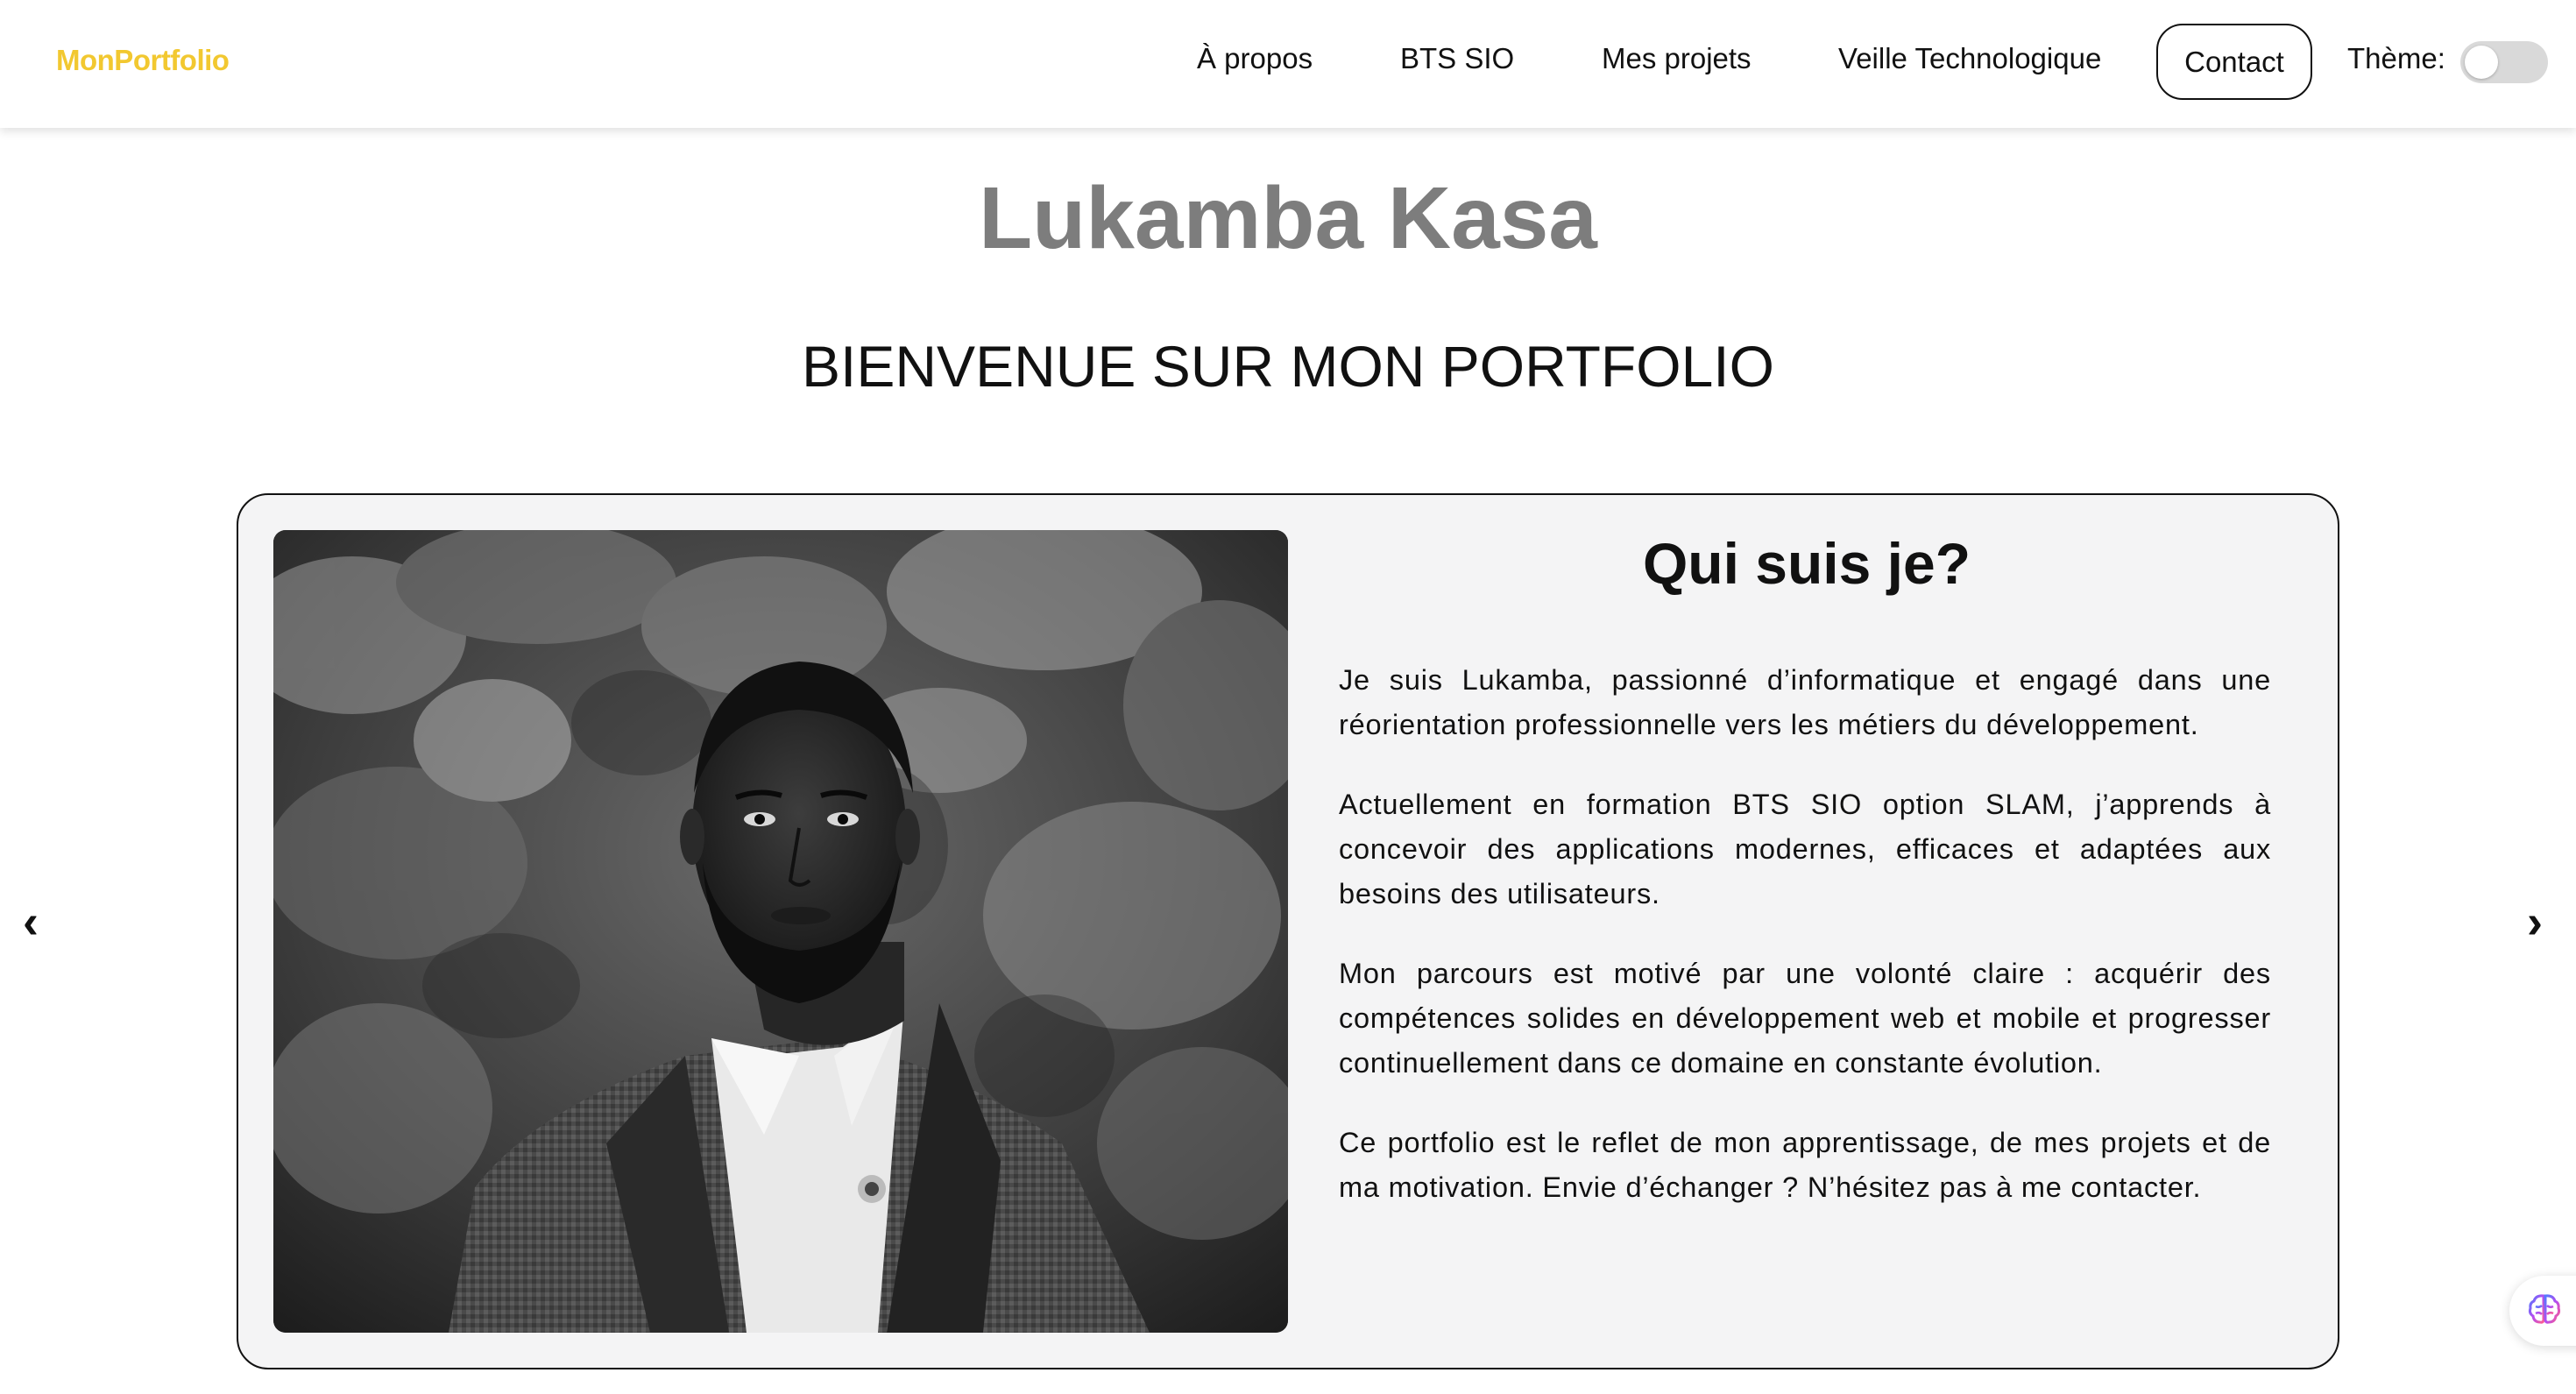  What do you see at coordinates (2396, 58) in the screenshot?
I see `theme-label: Thème:` at bounding box center [2396, 58].